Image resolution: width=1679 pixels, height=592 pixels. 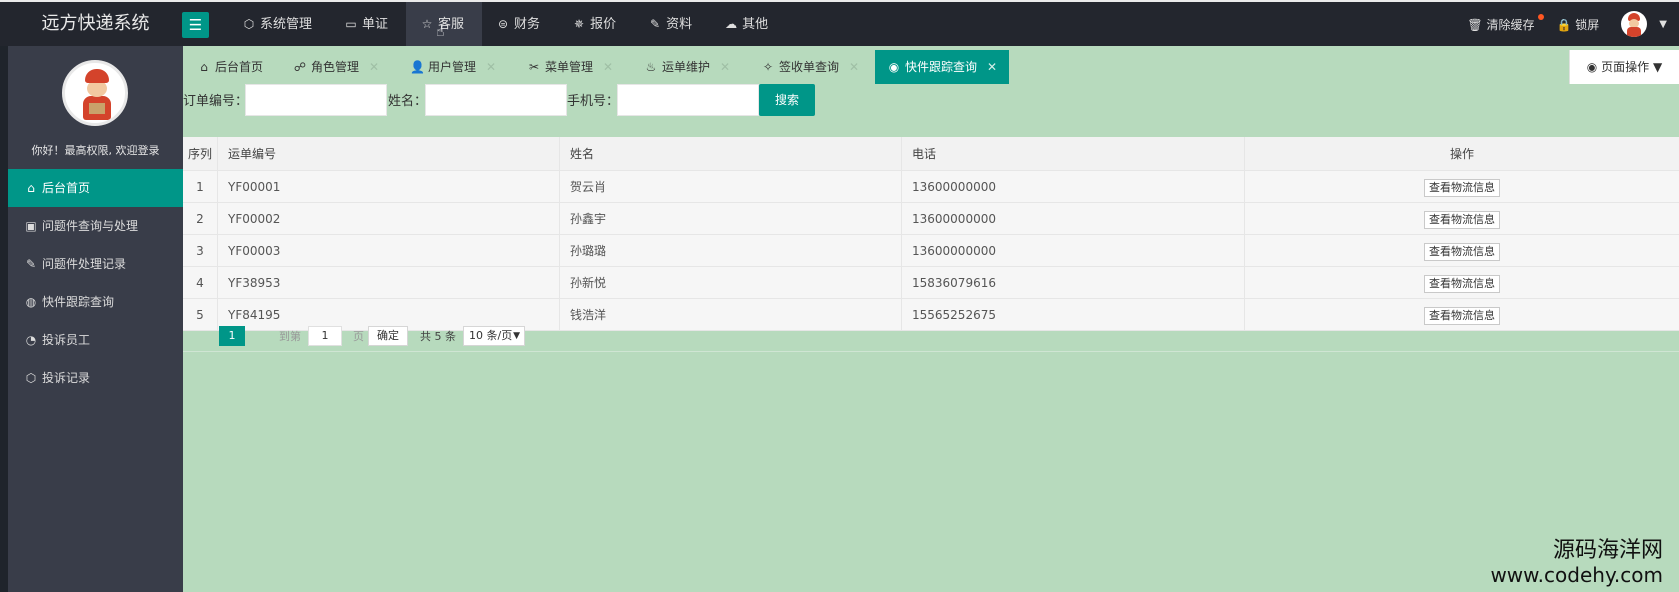 I want to click on search-form: 订单编号： 姓名： 手机号： 搜索, so click(x=683, y=101).